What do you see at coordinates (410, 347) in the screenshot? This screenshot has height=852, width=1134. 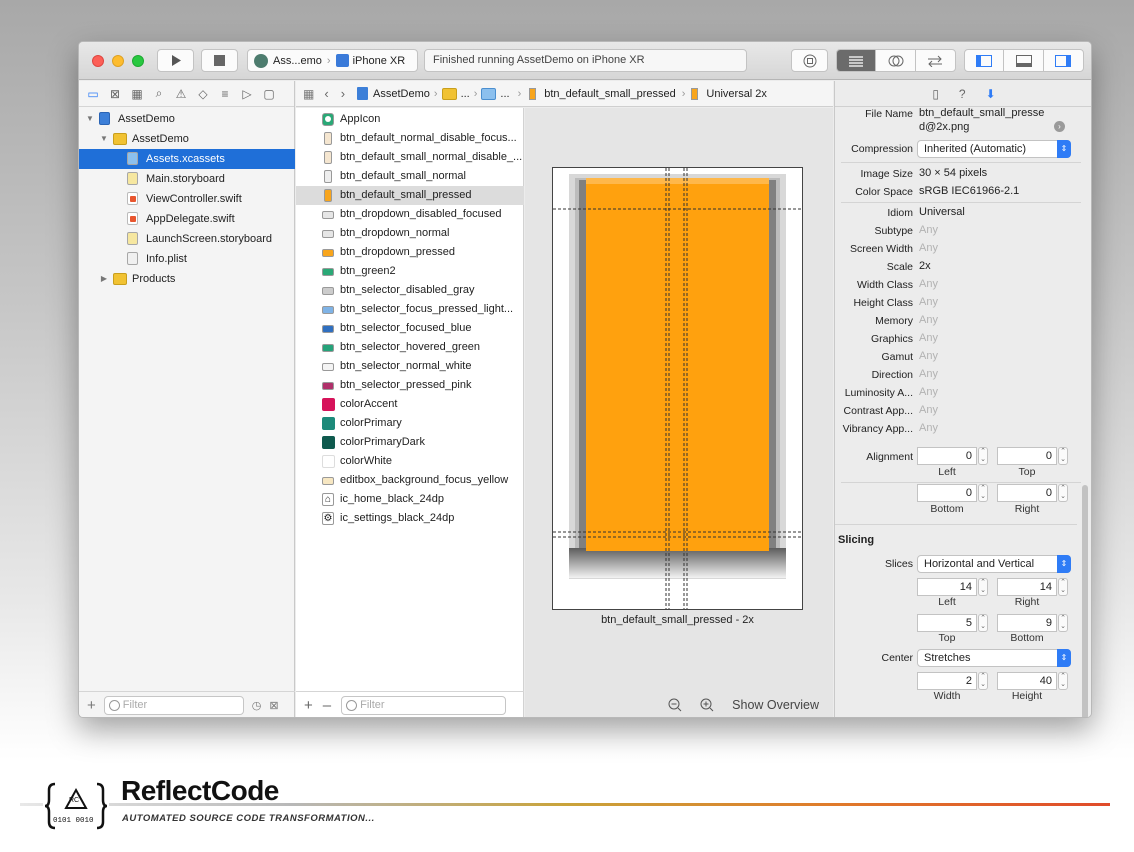 I see `asset-list-item: btn_selector_hovered_green` at bounding box center [410, 347].